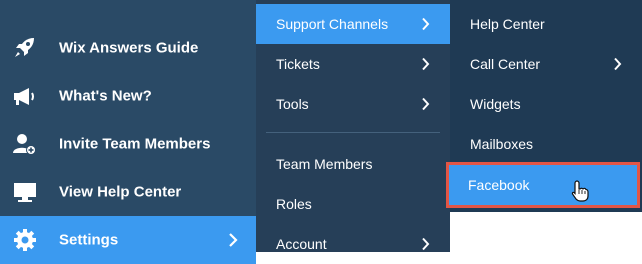  I want to click on menu-item-label: Call Center, so click(505, 64).